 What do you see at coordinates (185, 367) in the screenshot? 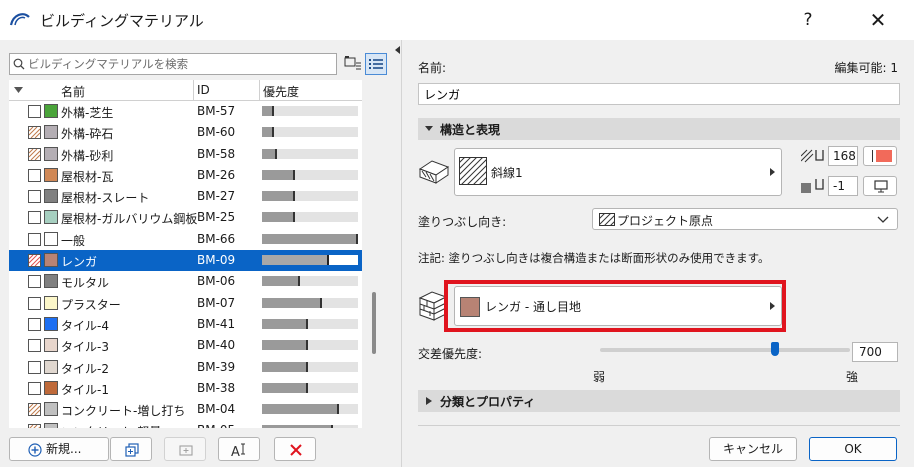
I see `table-row: タイル-2 BM-39` at bounding box center [185, 367].